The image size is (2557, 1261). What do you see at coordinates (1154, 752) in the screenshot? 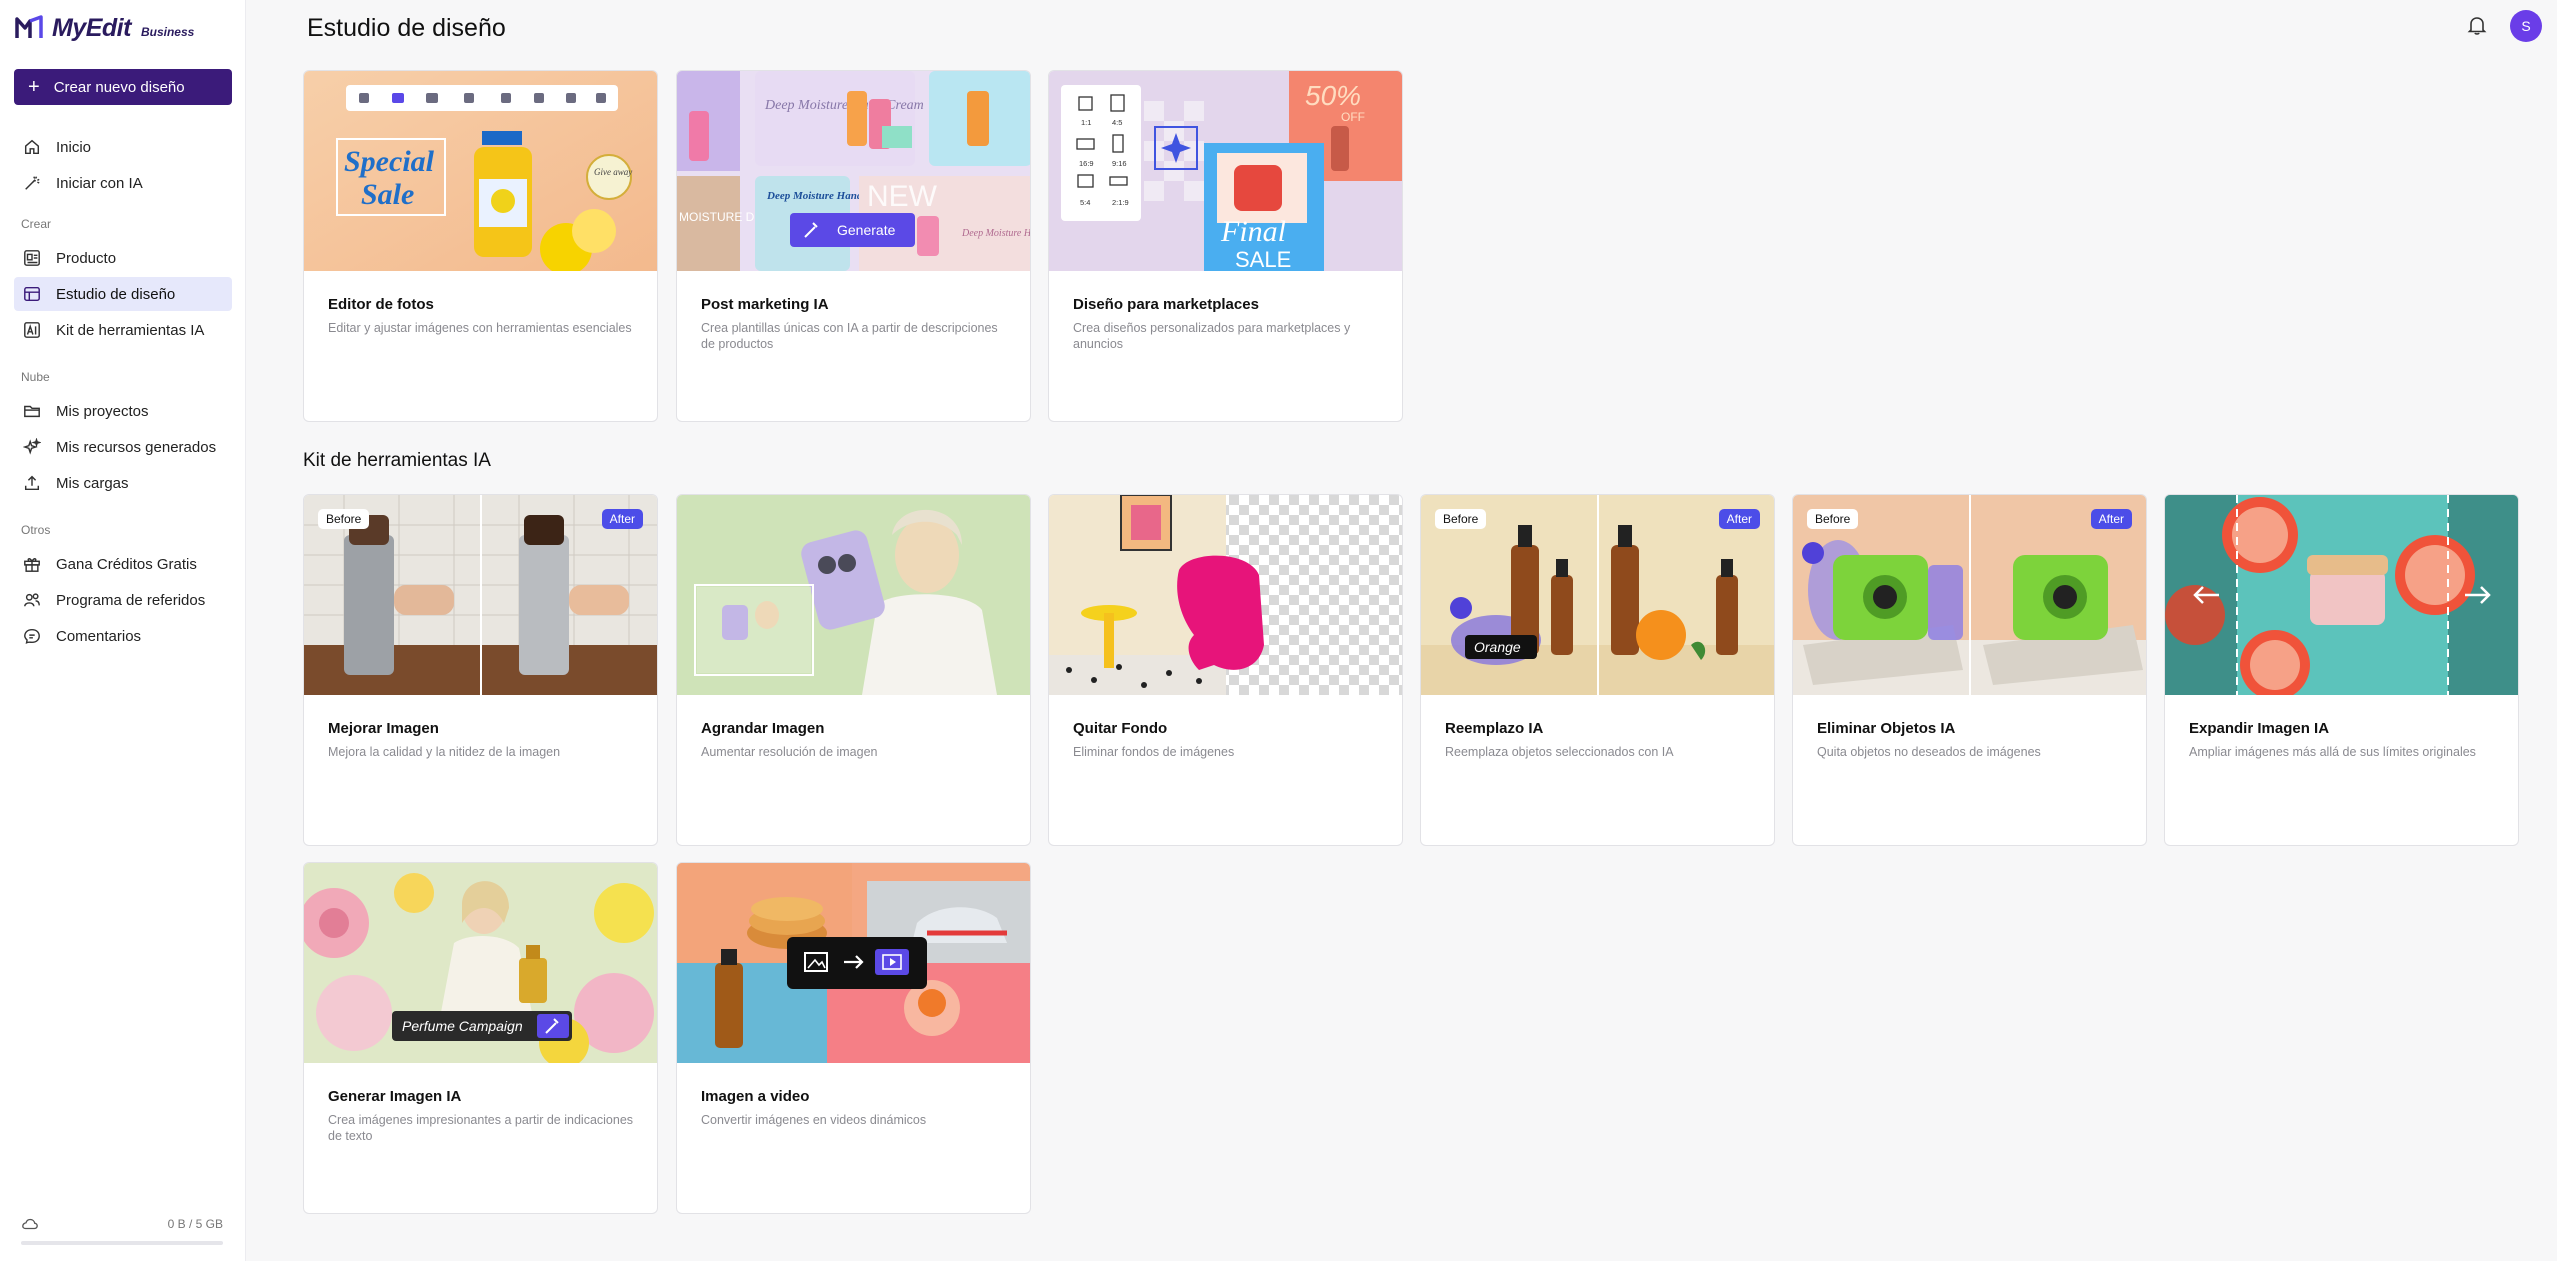
I see `card-description: Eliminar fondos de imágenes` at bounding box center [1154, 752].